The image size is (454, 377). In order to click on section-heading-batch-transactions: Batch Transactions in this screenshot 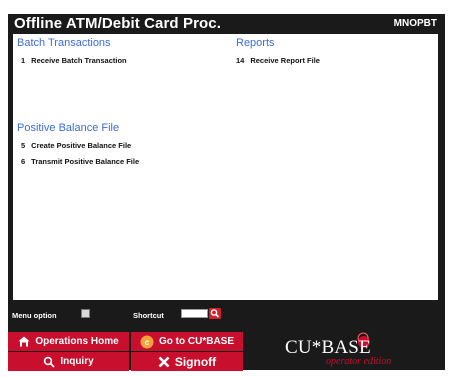, I will do `click(64, 43)`.